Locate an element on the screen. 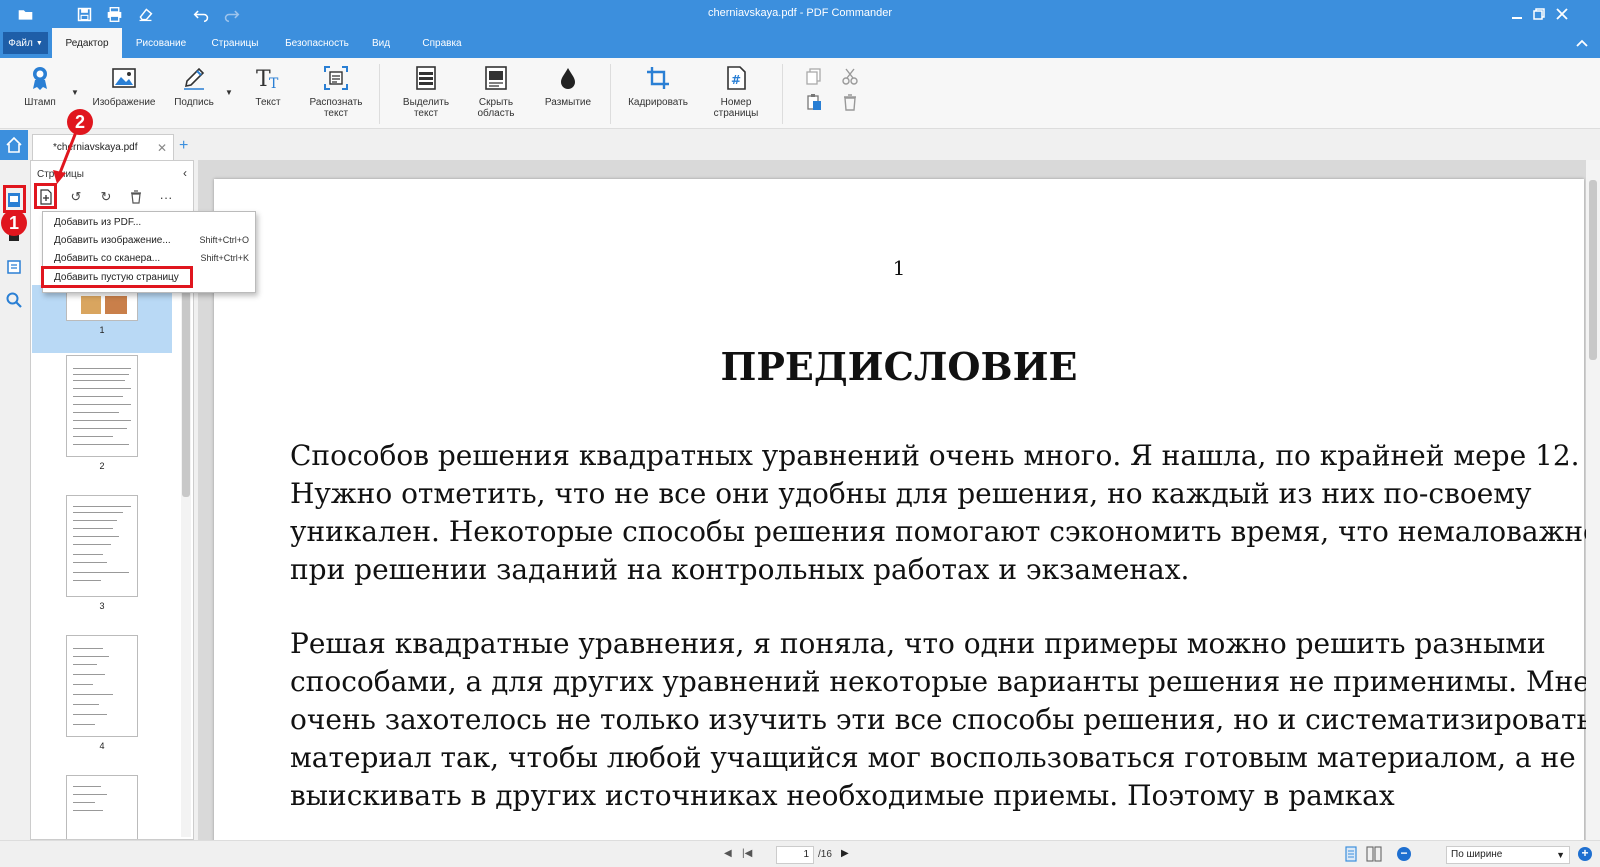 The width and height of the screenshot is (1600, 867). image-button: Изображение is located at coordinates (124, 93).